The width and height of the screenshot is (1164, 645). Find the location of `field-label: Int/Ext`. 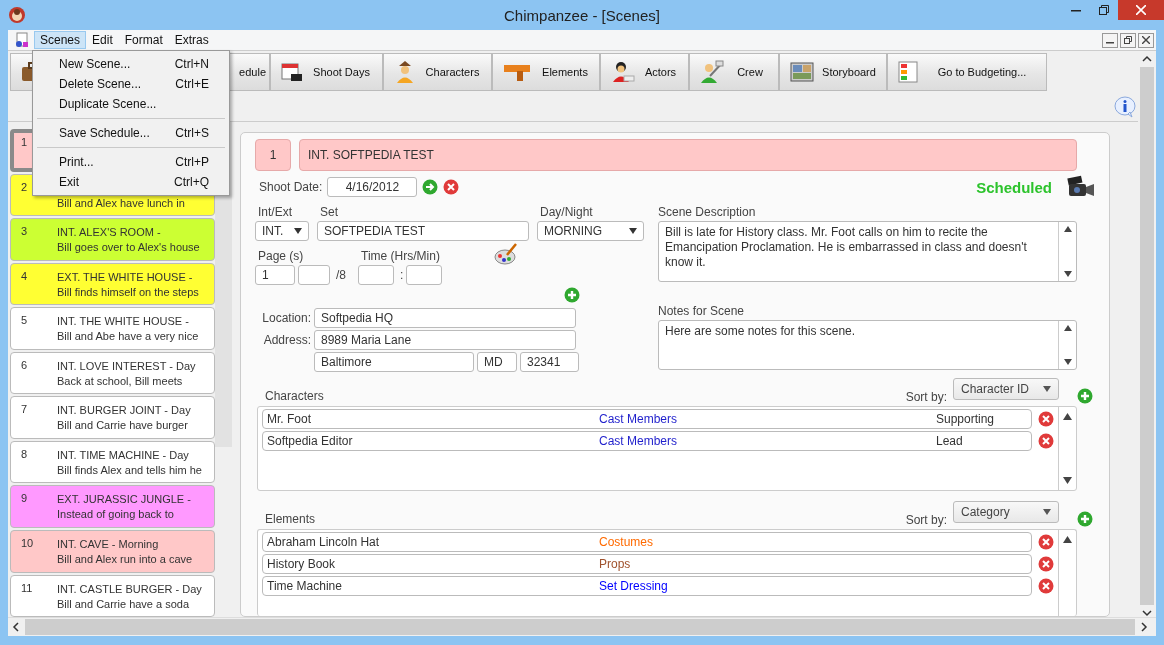

field-label: Int/Ext is located at coordinates (275, 212).